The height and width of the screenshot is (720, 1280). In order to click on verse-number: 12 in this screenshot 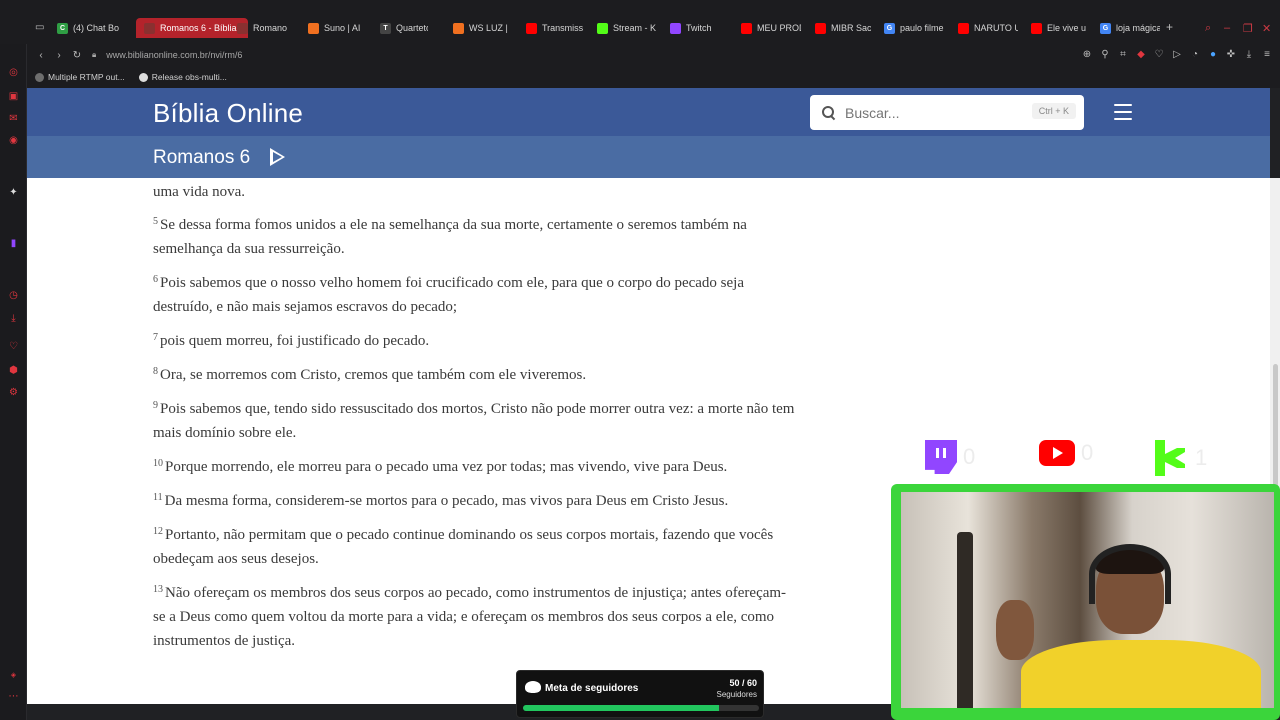, I will do `click(158, 531)`.